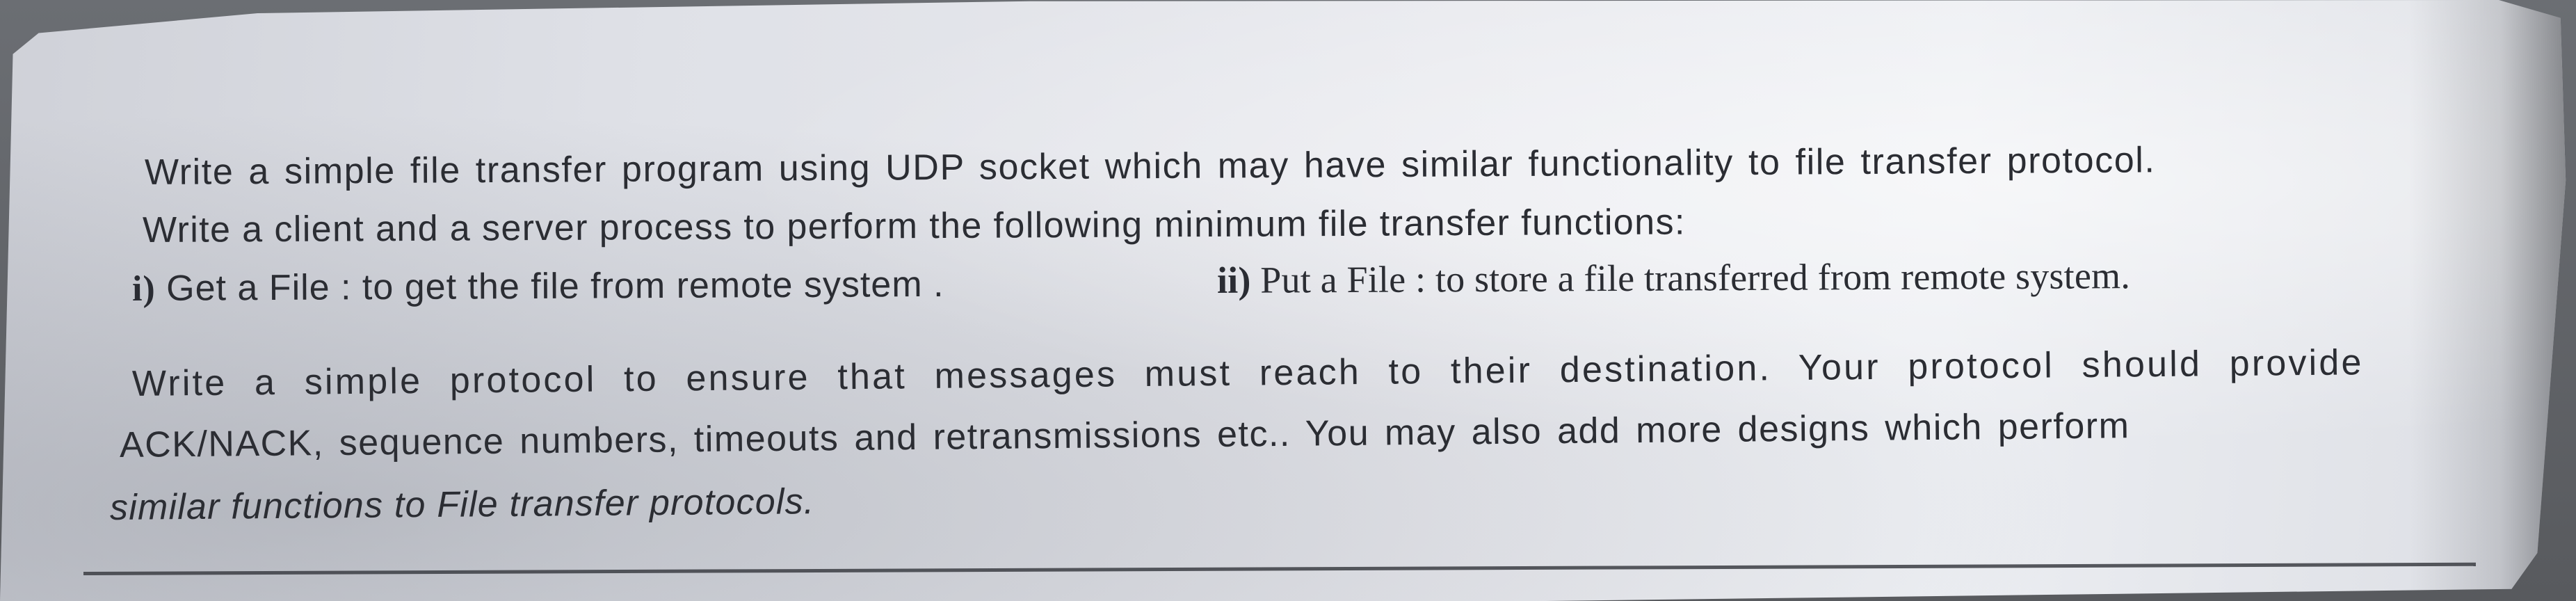 This screenshot has width=2576, height=601. I want to click on list-item-number: ii), so click(1233, 280).